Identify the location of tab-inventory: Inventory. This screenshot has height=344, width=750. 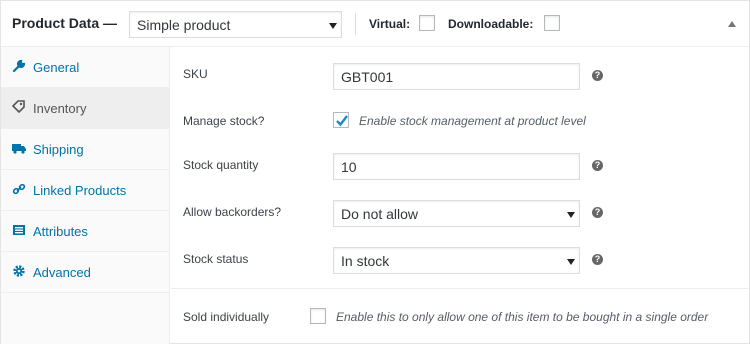
(85, 108).